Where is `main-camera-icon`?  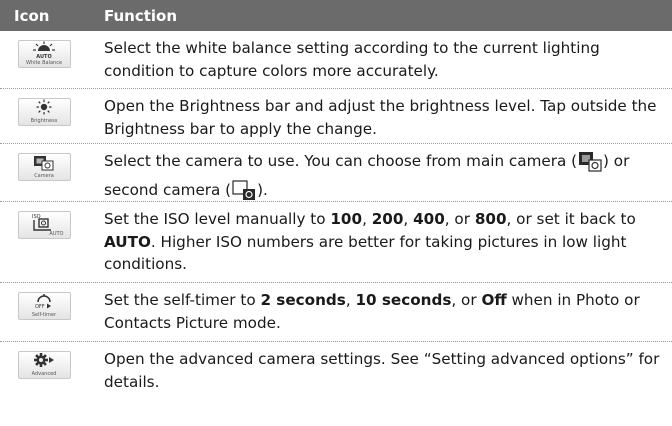 main-camera-icon is located at coordinates (590, 165).